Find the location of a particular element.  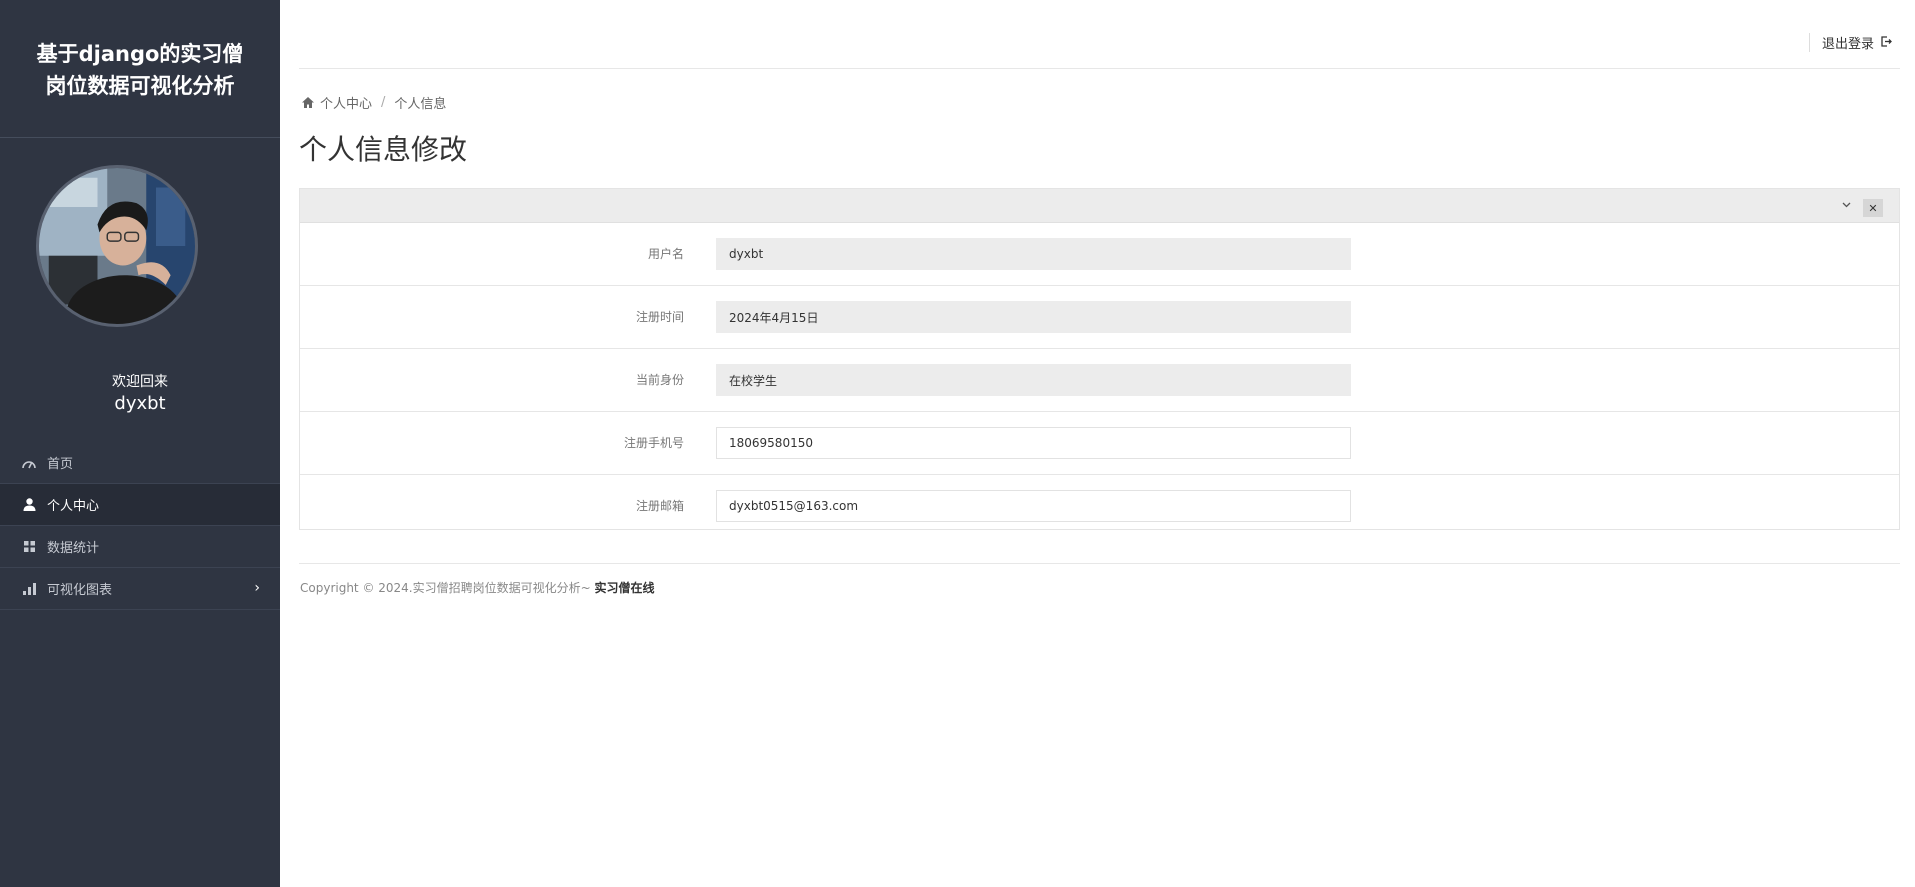

avatar is located at coordinates (117, 246).